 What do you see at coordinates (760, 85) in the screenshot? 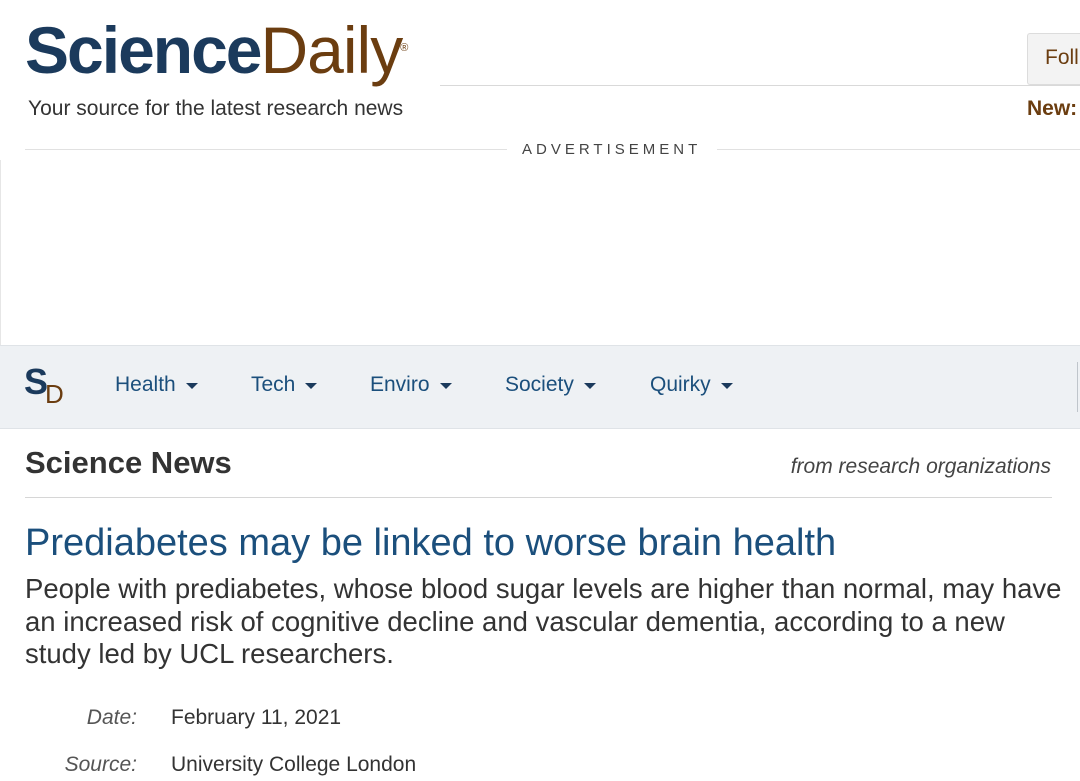
I see `header-divider` at bounding box center [760, 85].